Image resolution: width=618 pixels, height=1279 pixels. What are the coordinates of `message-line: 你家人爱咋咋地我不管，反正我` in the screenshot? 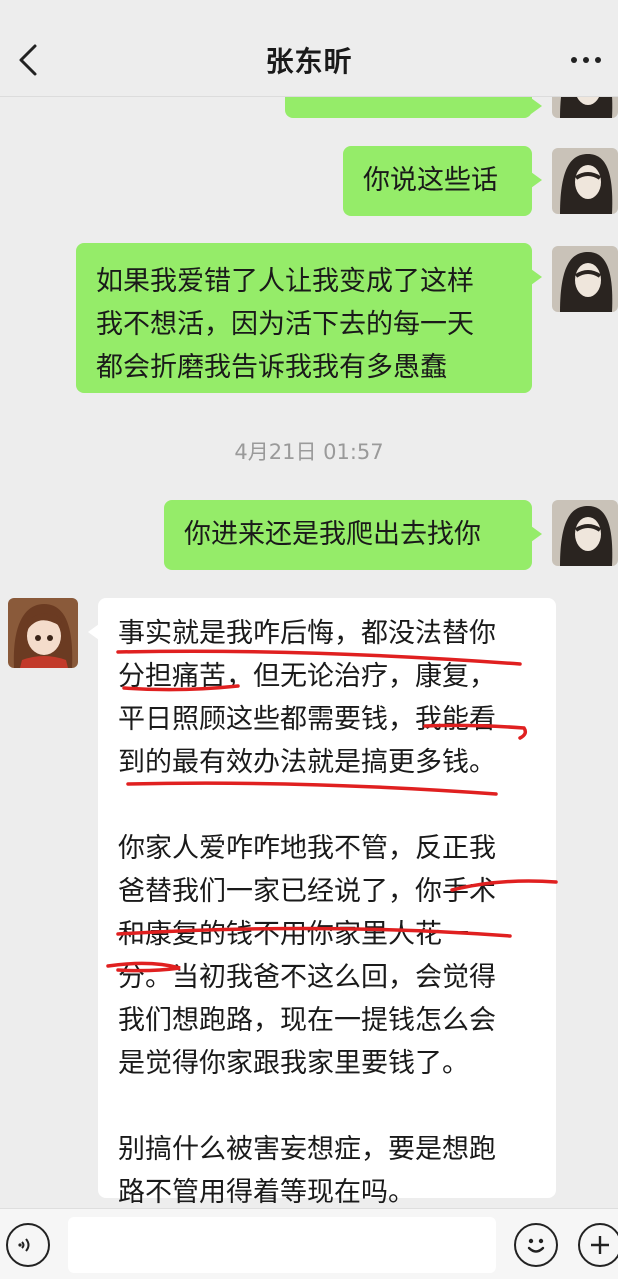 It's located at (307, 848).